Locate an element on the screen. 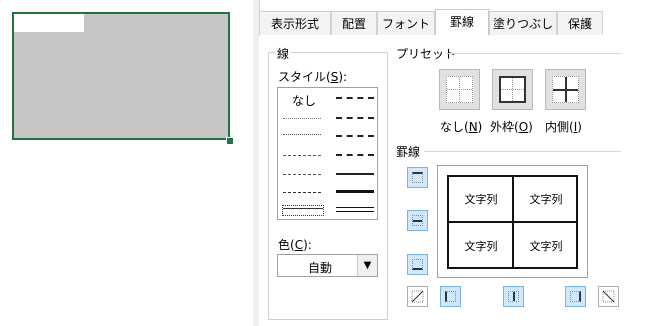  border-inside-horizontal-button is located at coordinates (417, 220).